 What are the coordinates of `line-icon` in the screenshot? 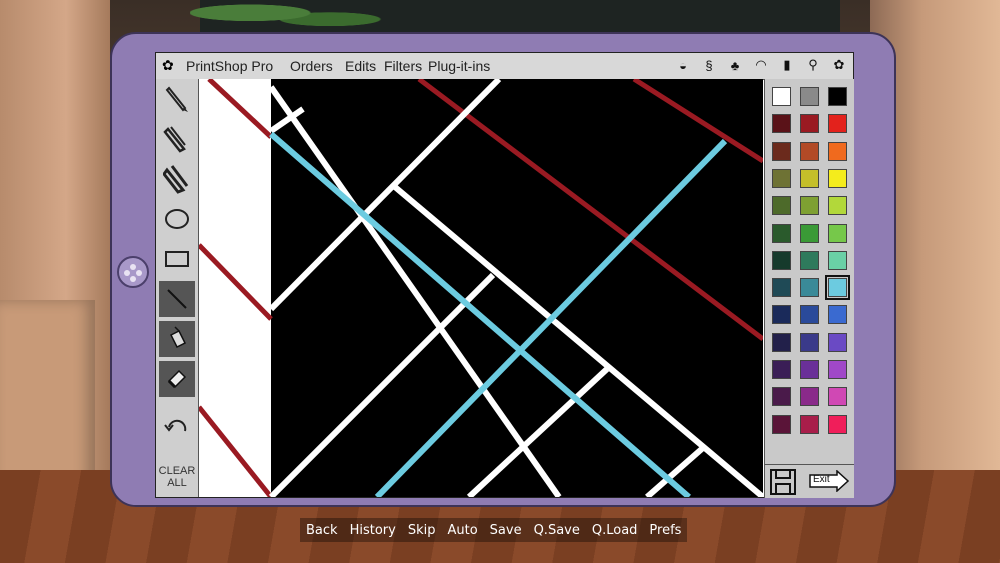 It's located at (177, 299).